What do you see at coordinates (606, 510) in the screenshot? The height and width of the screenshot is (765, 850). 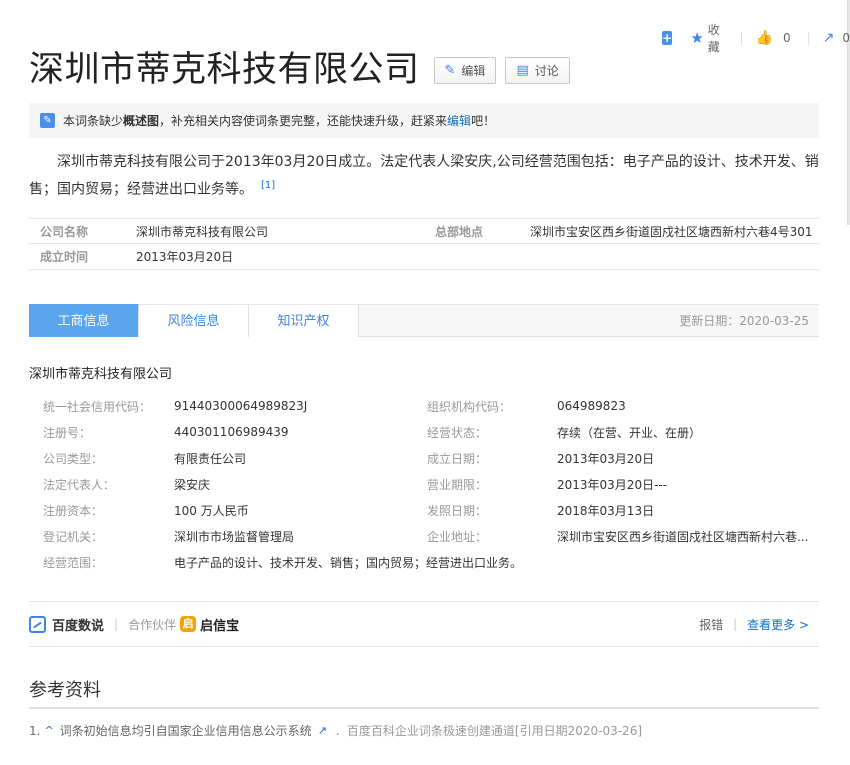 I see `detail-value: 2018年03月13日` at bounding box center [606, 510].